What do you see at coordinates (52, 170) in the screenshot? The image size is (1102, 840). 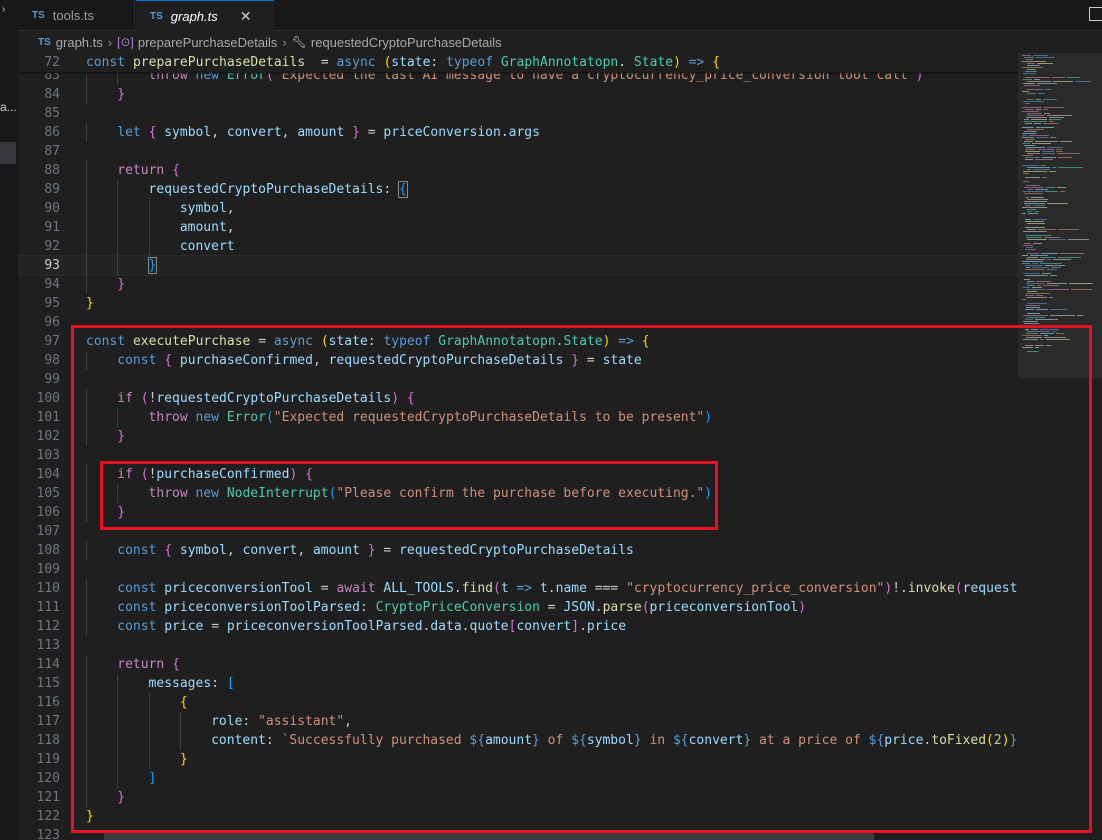 I see `line-number: 88` at bounding box center [52, 170].